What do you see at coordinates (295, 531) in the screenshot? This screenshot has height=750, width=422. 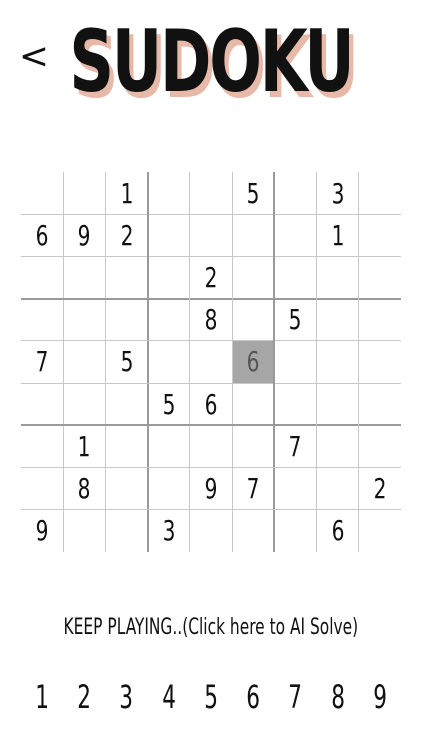 I see `board-cell-r9c7` at bounding box center [295, 531].